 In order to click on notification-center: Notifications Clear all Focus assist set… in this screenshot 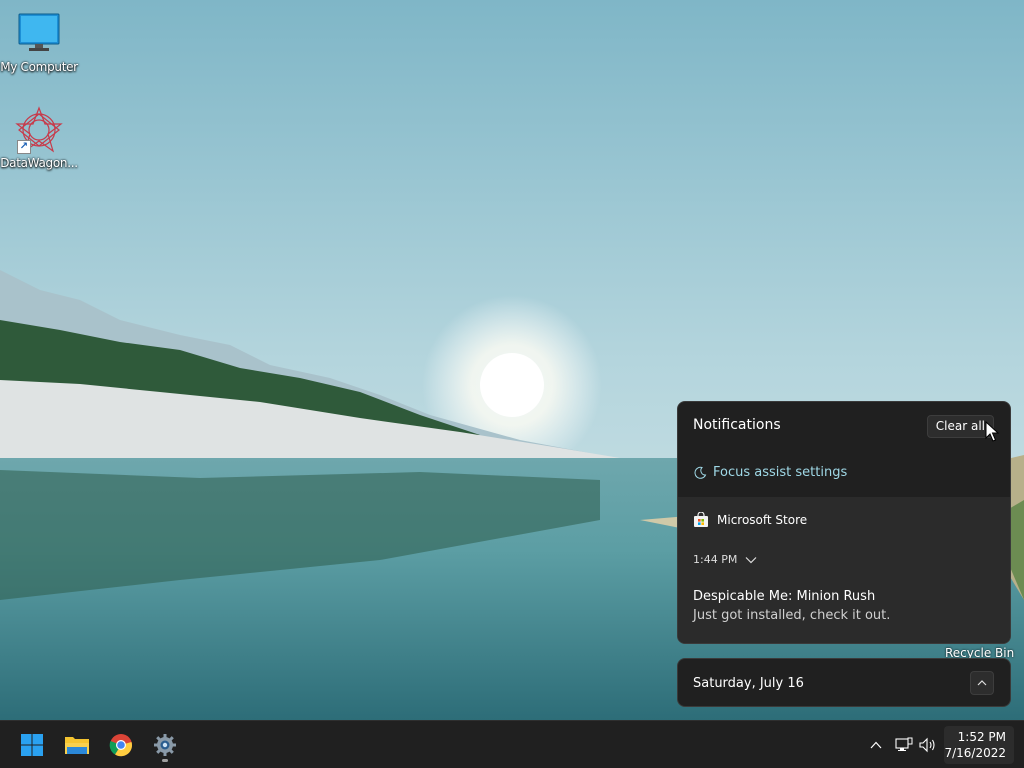, I will do `click(844, 522)`.